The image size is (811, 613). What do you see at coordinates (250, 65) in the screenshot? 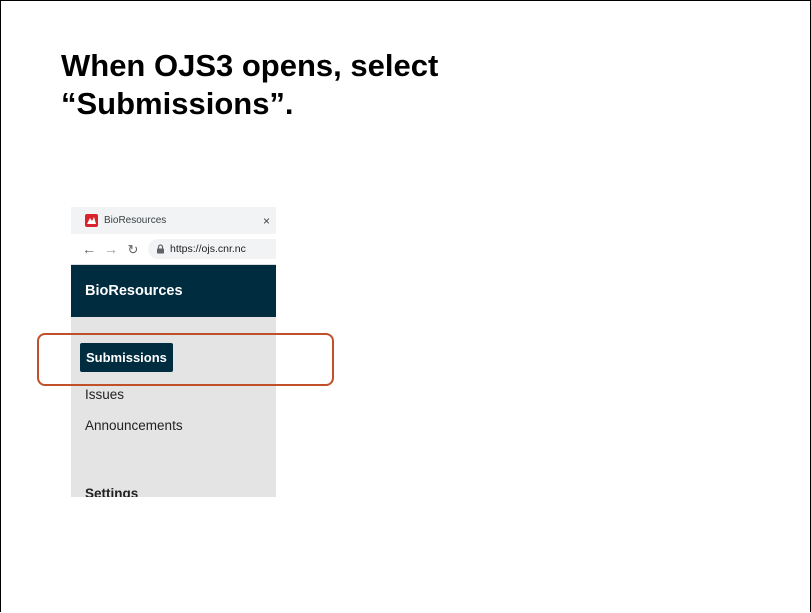
I see `slide-title-line-1: When OJS3 opens, select` at bounding box center [250, 65].